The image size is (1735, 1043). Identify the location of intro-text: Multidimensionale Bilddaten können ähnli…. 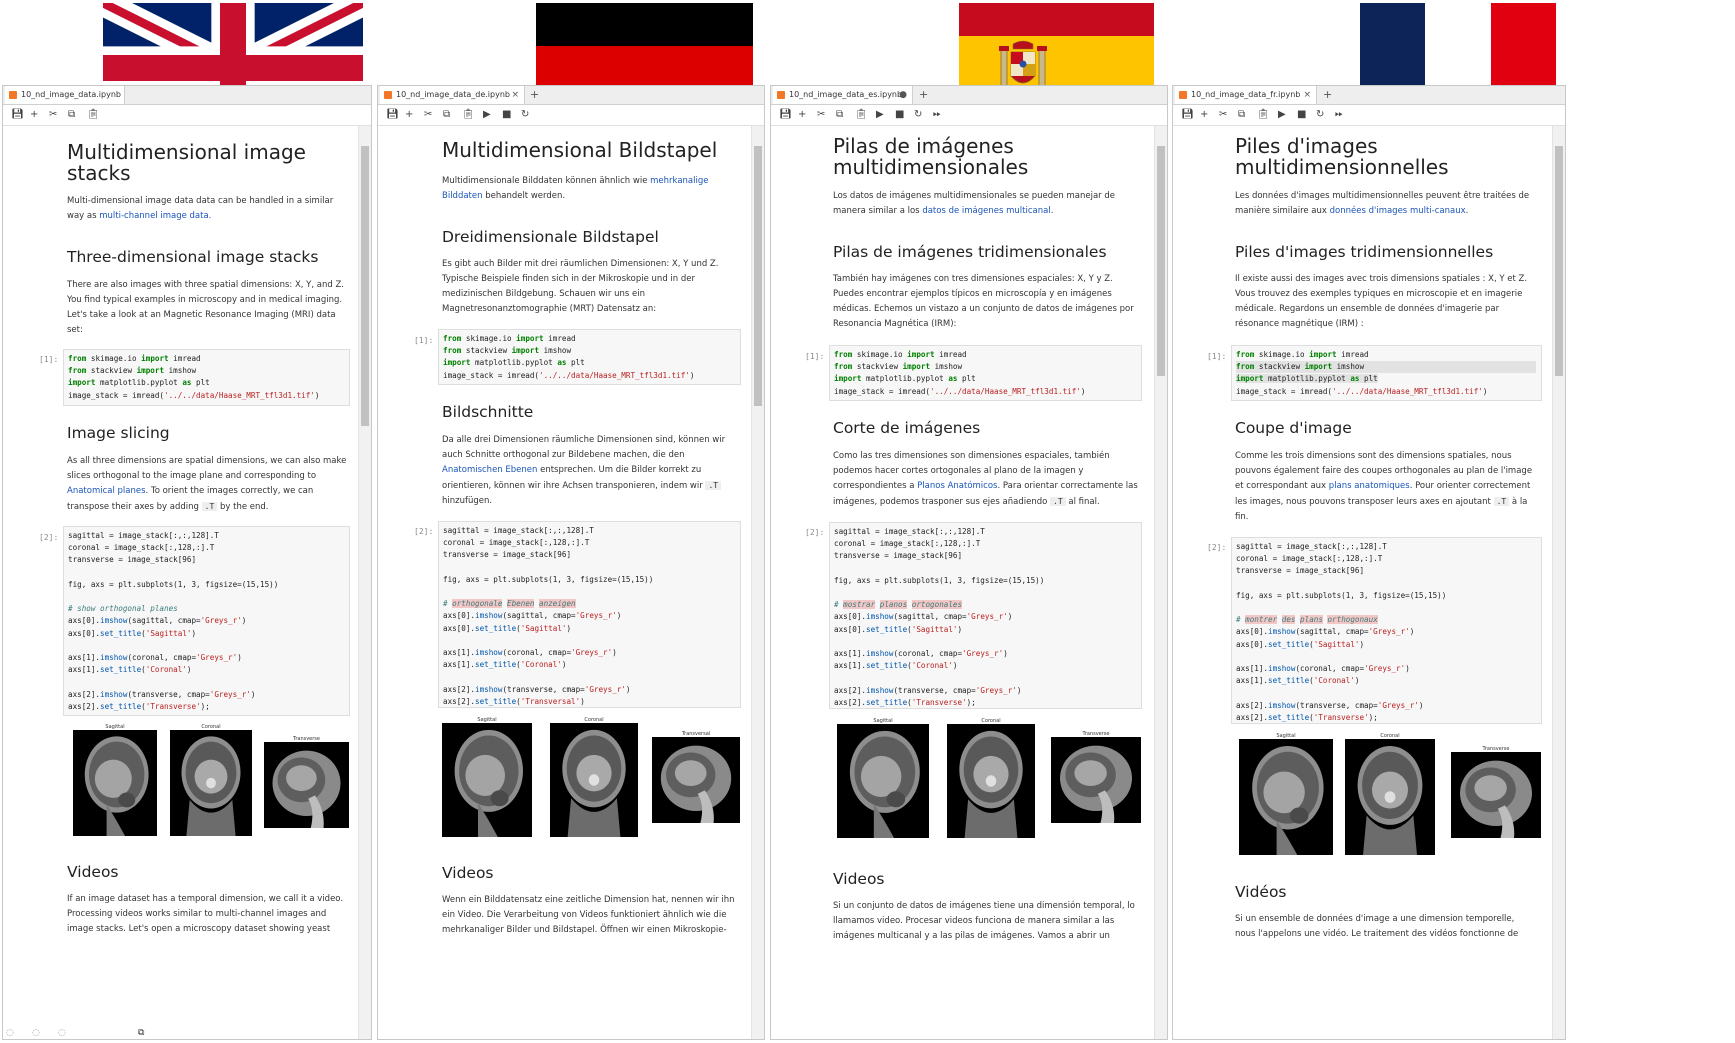
(575, 188).